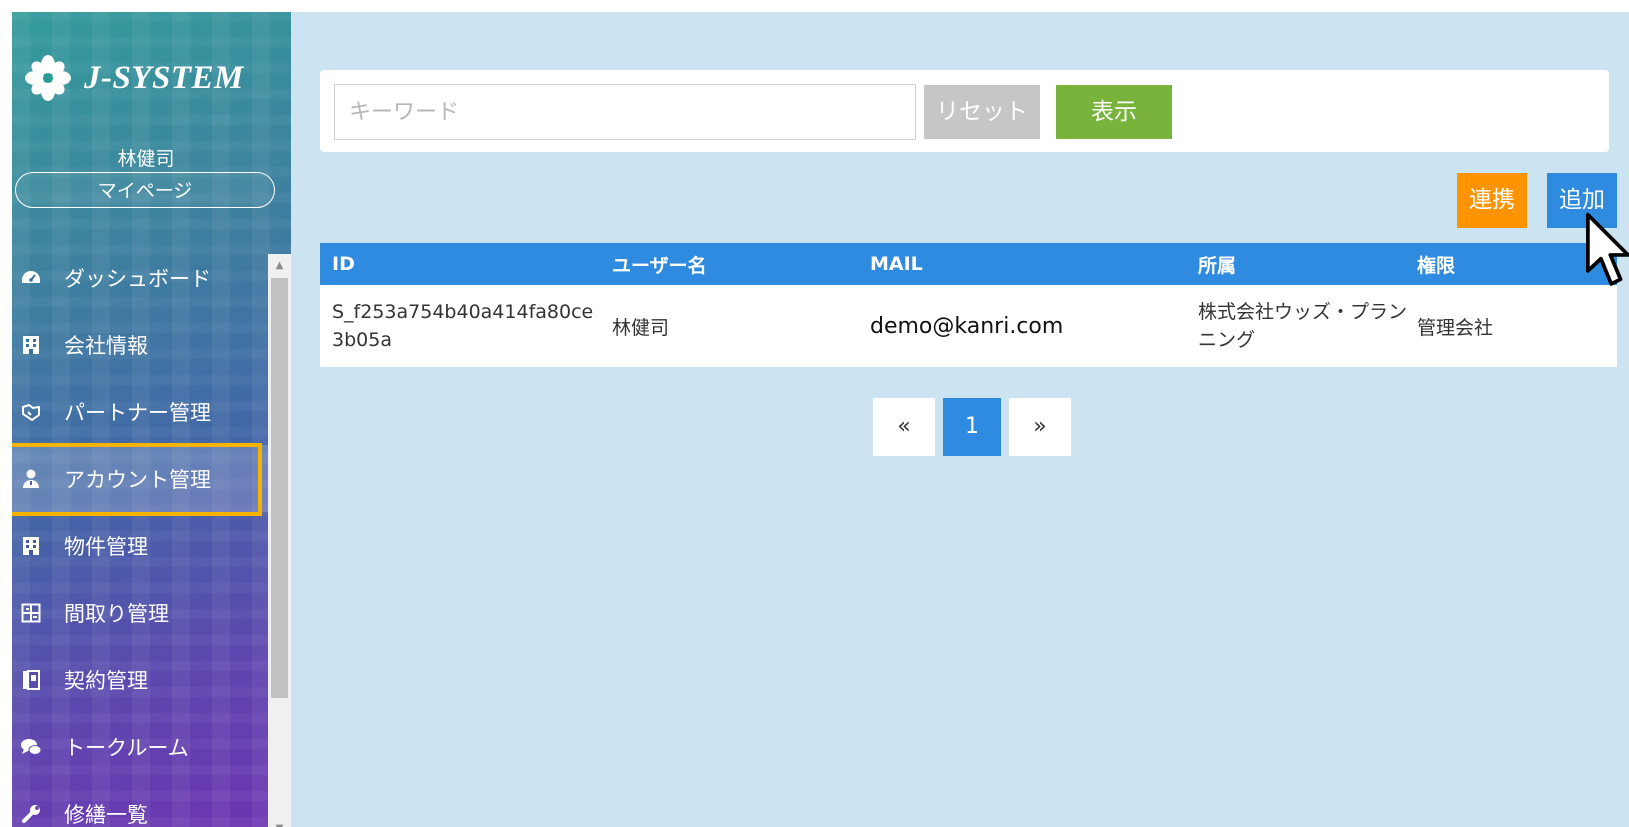 The width and height of the screenshot is (1629, 827). I want to click on cell-role: 管理会社, so click(1455, 327).